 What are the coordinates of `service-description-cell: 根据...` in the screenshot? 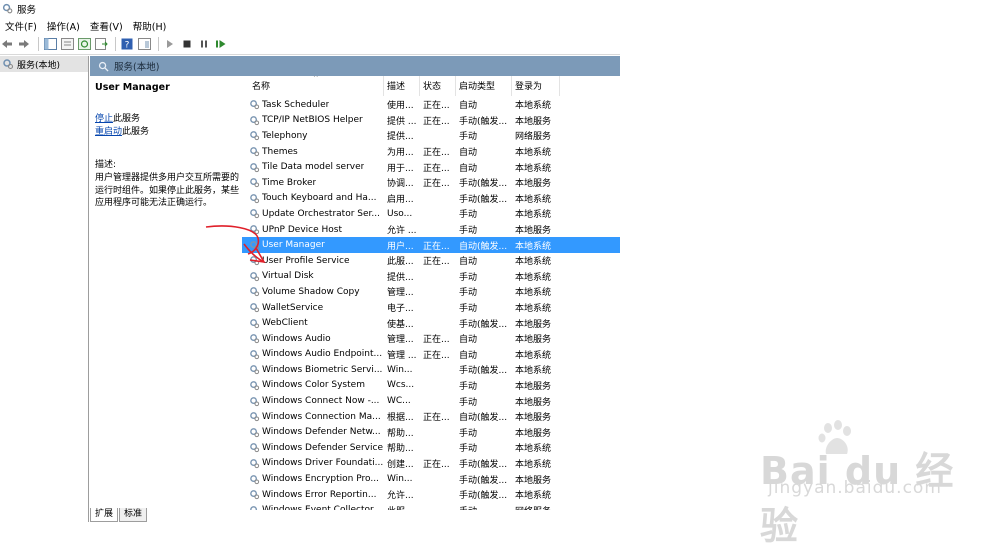 It's located at (400, 418).